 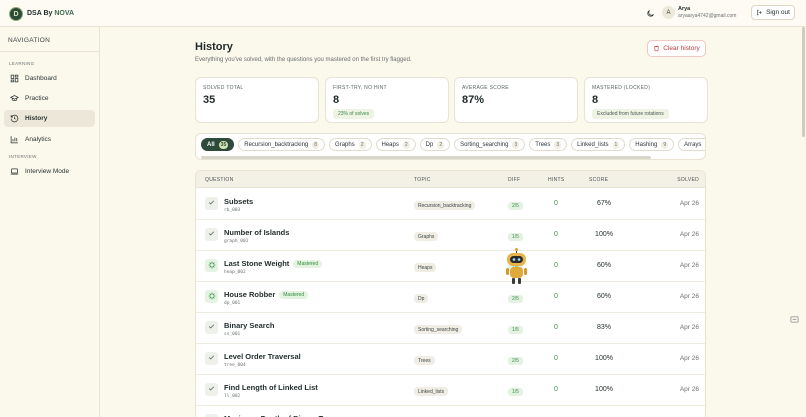 I want to click on history-icon, so click(x=14, y=118).